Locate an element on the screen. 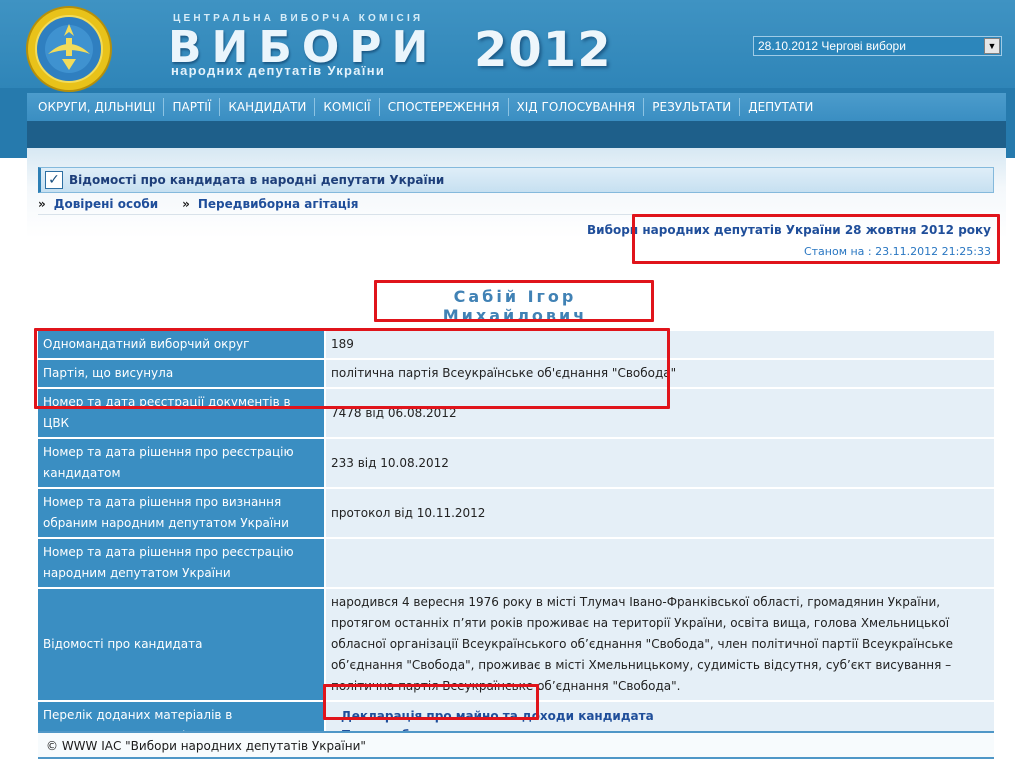 This screenshot has width=1015, height=777. nav-item-deputies: ДЕПУТАТИ is located at coordinates (780, 107).